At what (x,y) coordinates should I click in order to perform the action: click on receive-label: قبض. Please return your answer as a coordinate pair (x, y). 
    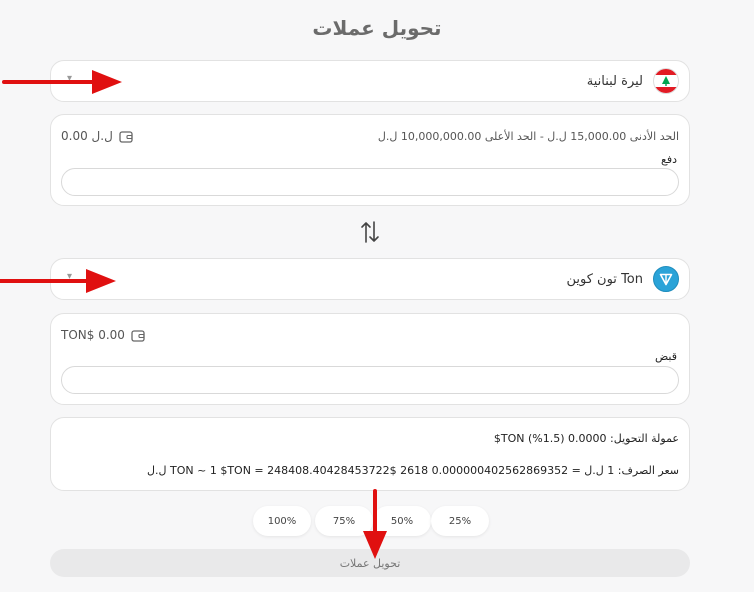
    Looking at the image, I should click on (665, 356).